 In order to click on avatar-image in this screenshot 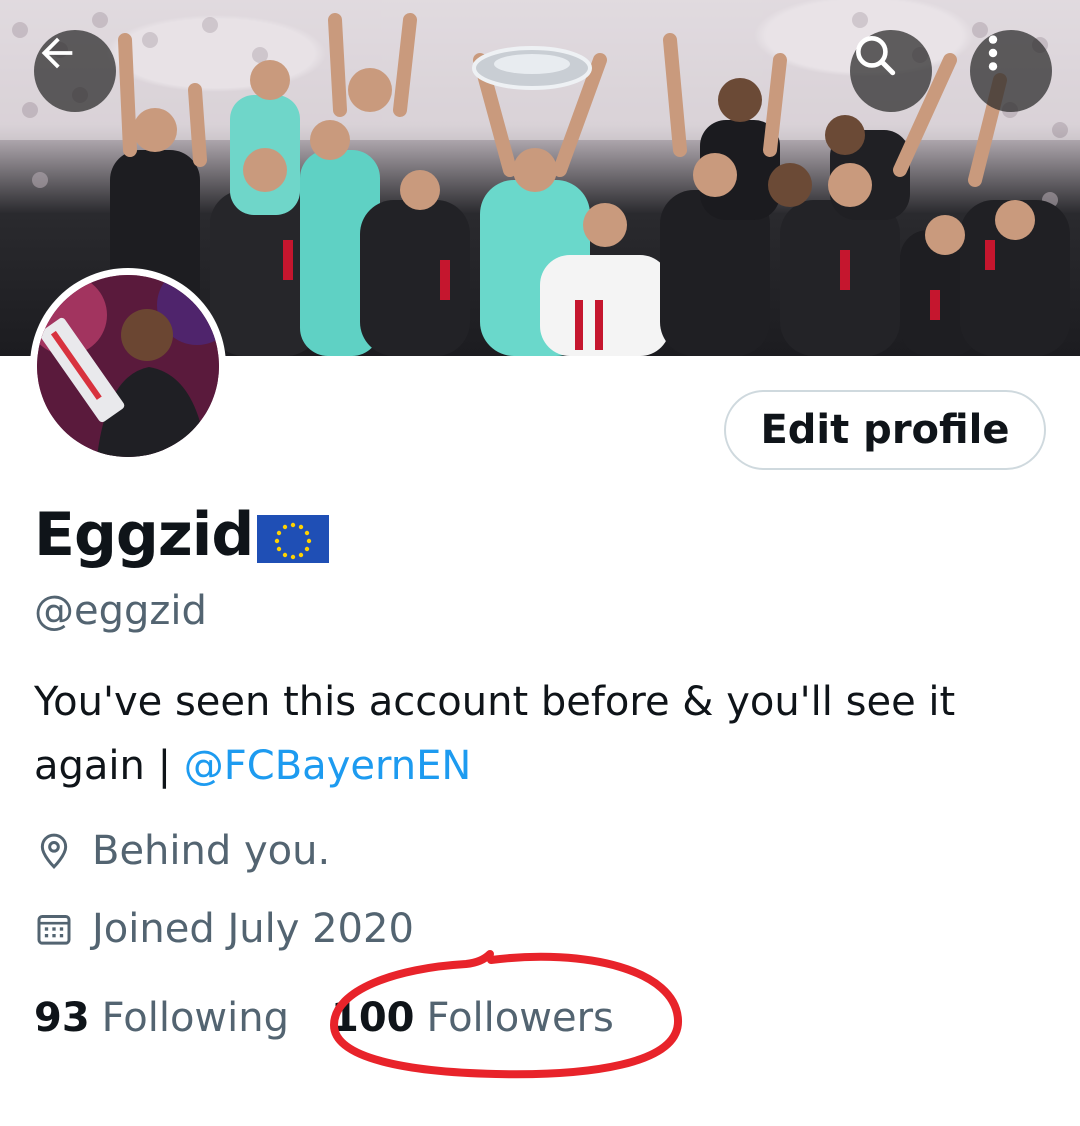, I will do `click(128, 366)`.